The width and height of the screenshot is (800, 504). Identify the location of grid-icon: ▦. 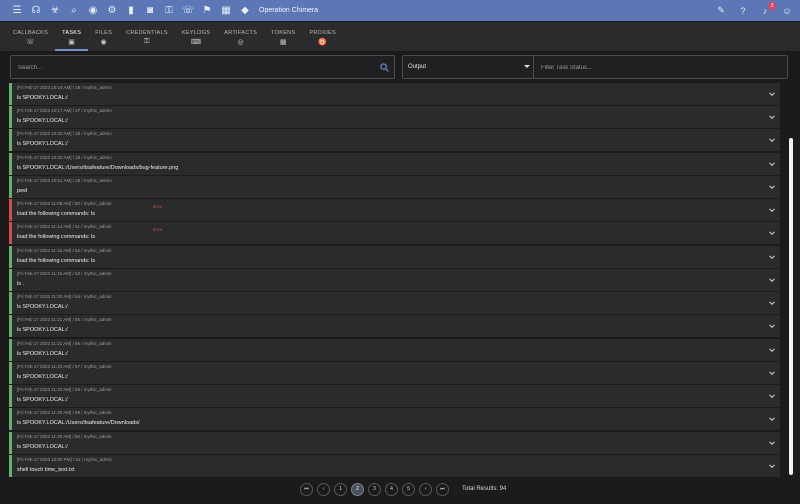
(226, 10).